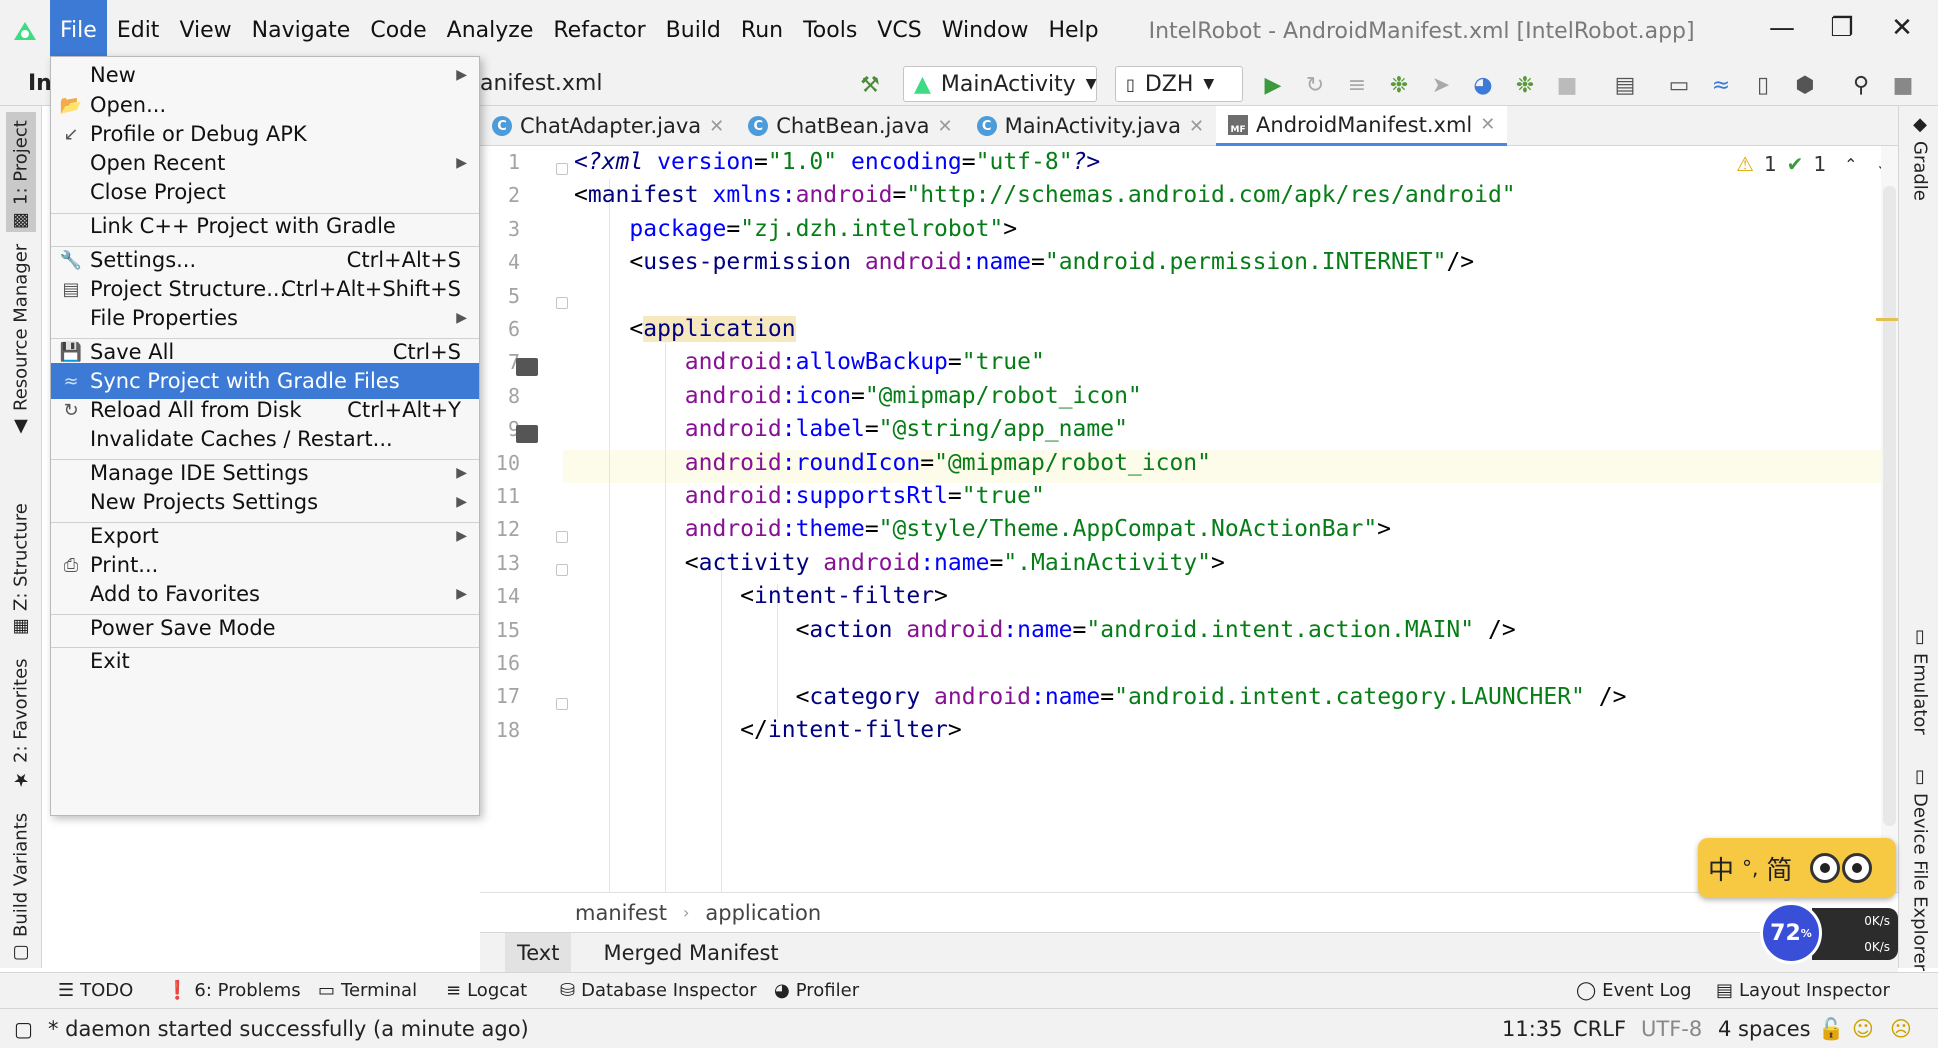 The height and width of the screenshot is (1048, 1938). What do you see at coordinates (1782, 28) in the screenshot?
I see `minimize-icon: —` at bounding box center [1782, 28].